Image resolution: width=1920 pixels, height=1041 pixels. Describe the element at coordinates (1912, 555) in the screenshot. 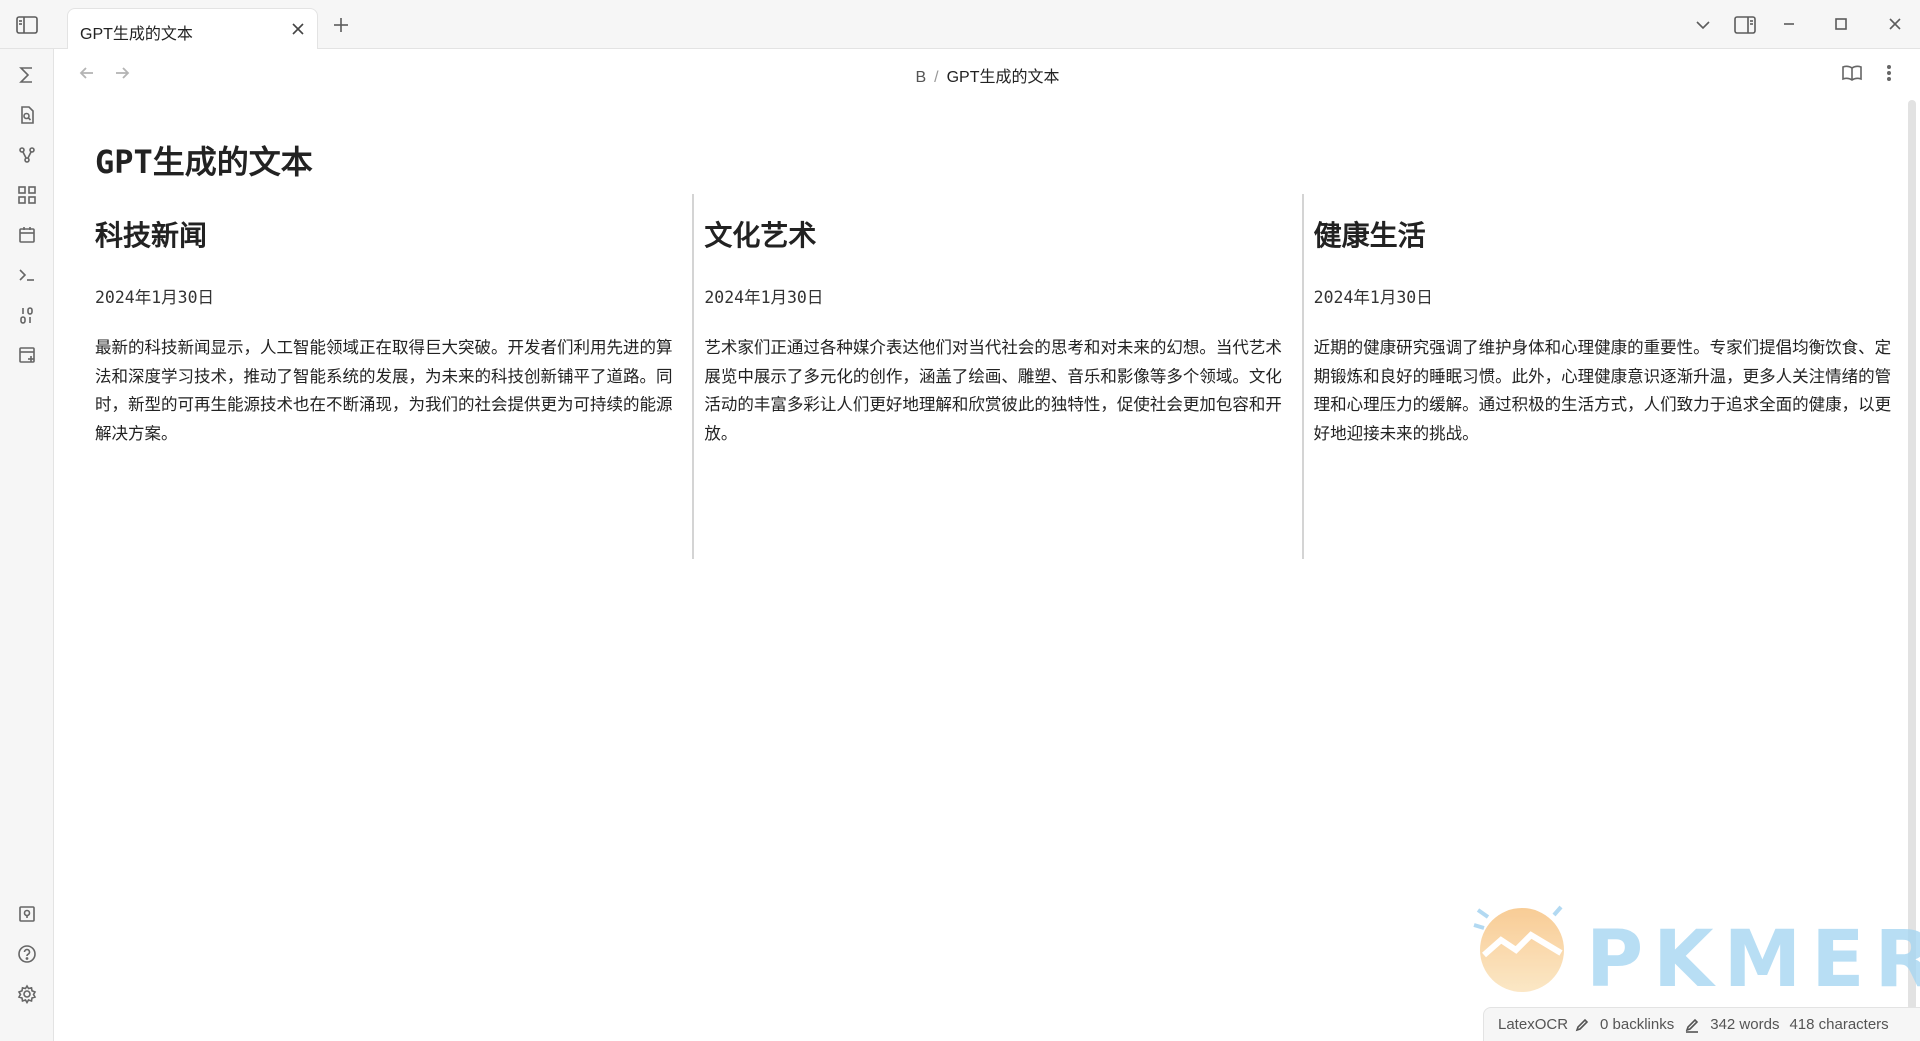

I see `scrollbar` at that location.